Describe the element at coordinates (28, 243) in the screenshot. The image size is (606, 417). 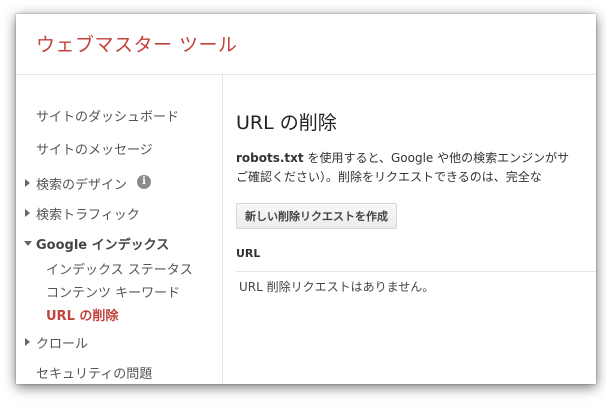
I see `collapse-arrow-icon` at that location.